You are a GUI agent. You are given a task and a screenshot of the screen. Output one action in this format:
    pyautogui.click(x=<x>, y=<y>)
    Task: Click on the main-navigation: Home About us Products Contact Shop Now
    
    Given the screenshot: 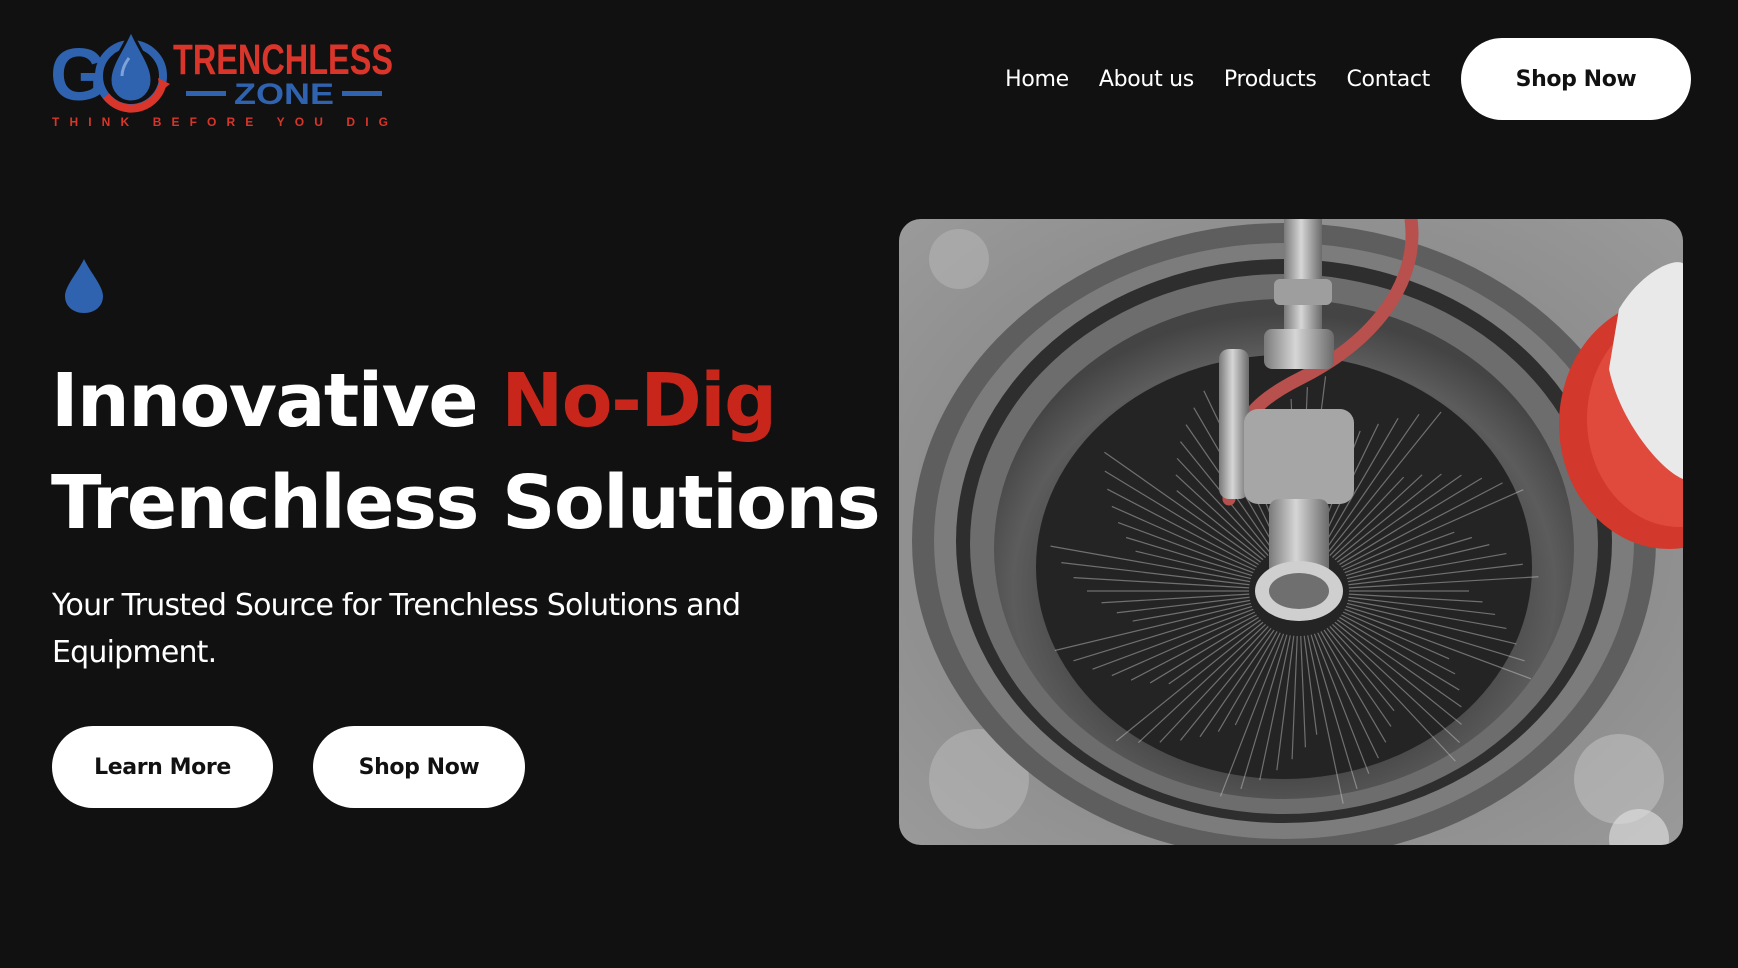 What is the action you would take?
    pyautogui.click(x=1348, y=79)
    